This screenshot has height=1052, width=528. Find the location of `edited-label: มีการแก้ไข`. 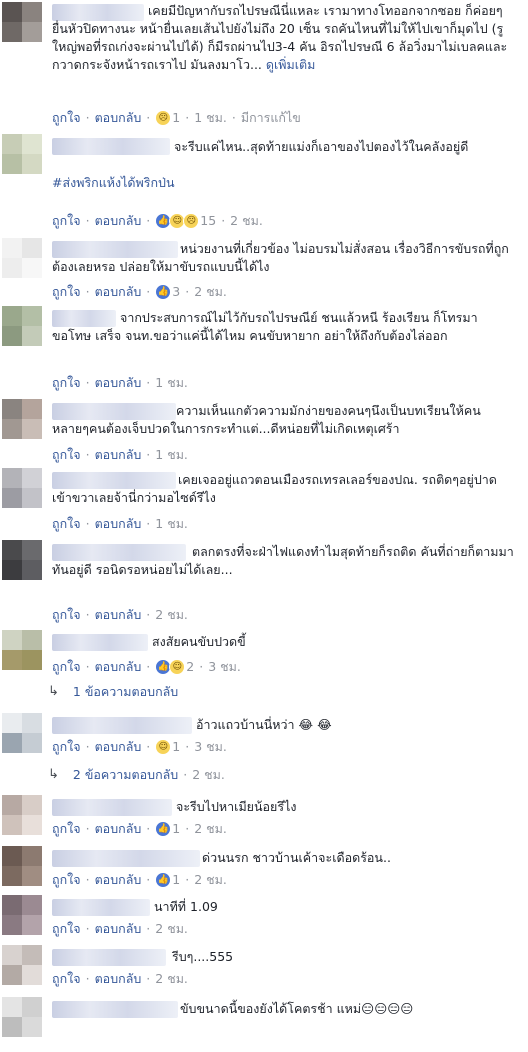

edited-label: มีการแก้ไข is located at coordinates (271, 118).